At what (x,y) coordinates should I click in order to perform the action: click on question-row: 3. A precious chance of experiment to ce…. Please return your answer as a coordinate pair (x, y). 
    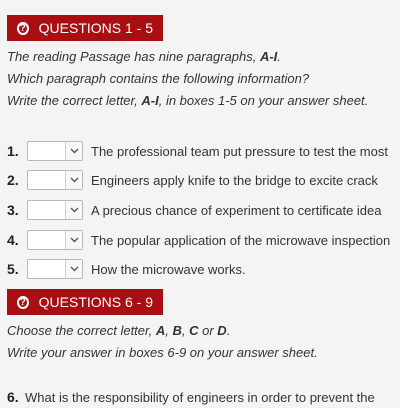
    Looking at the image, I should click on (194, 210).